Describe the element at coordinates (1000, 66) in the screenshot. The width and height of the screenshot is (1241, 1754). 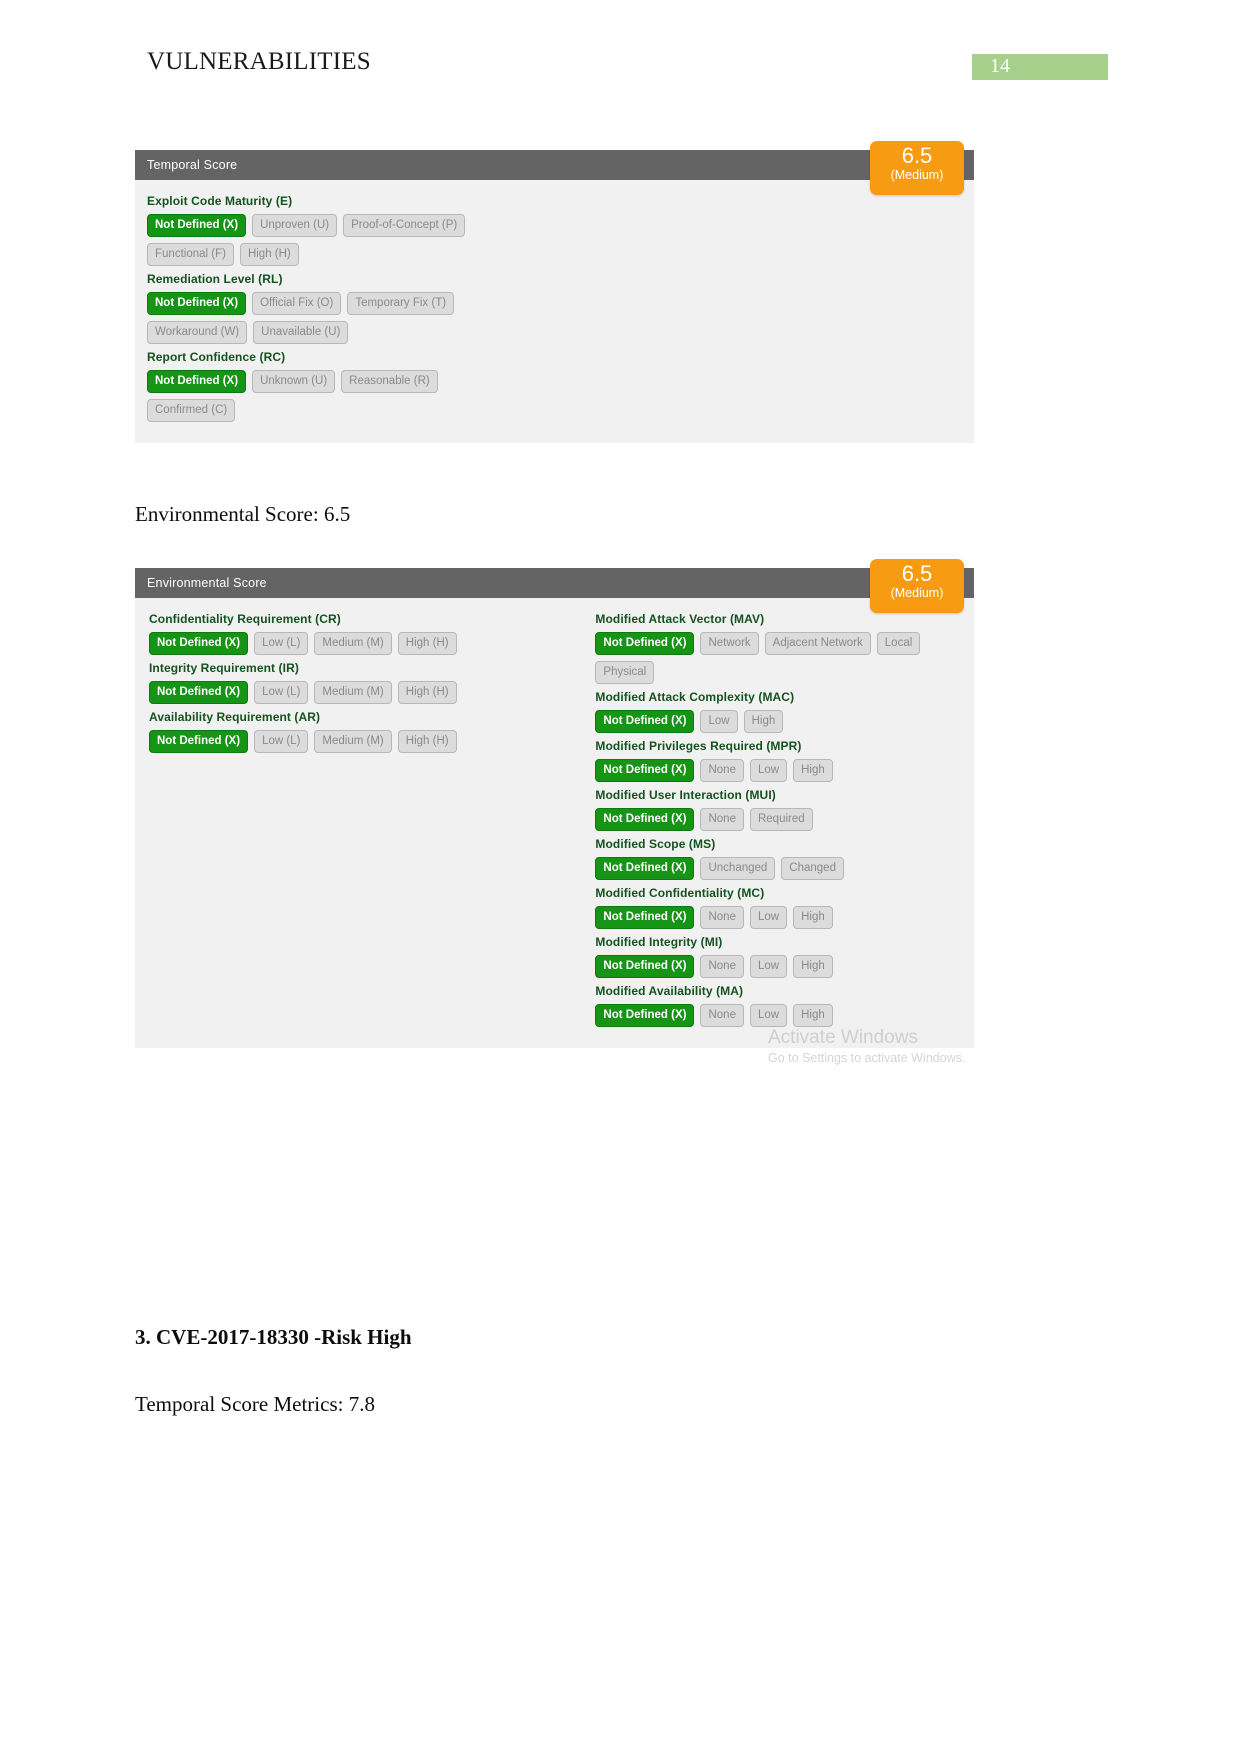
I see `page-number-text: 14` at that location.